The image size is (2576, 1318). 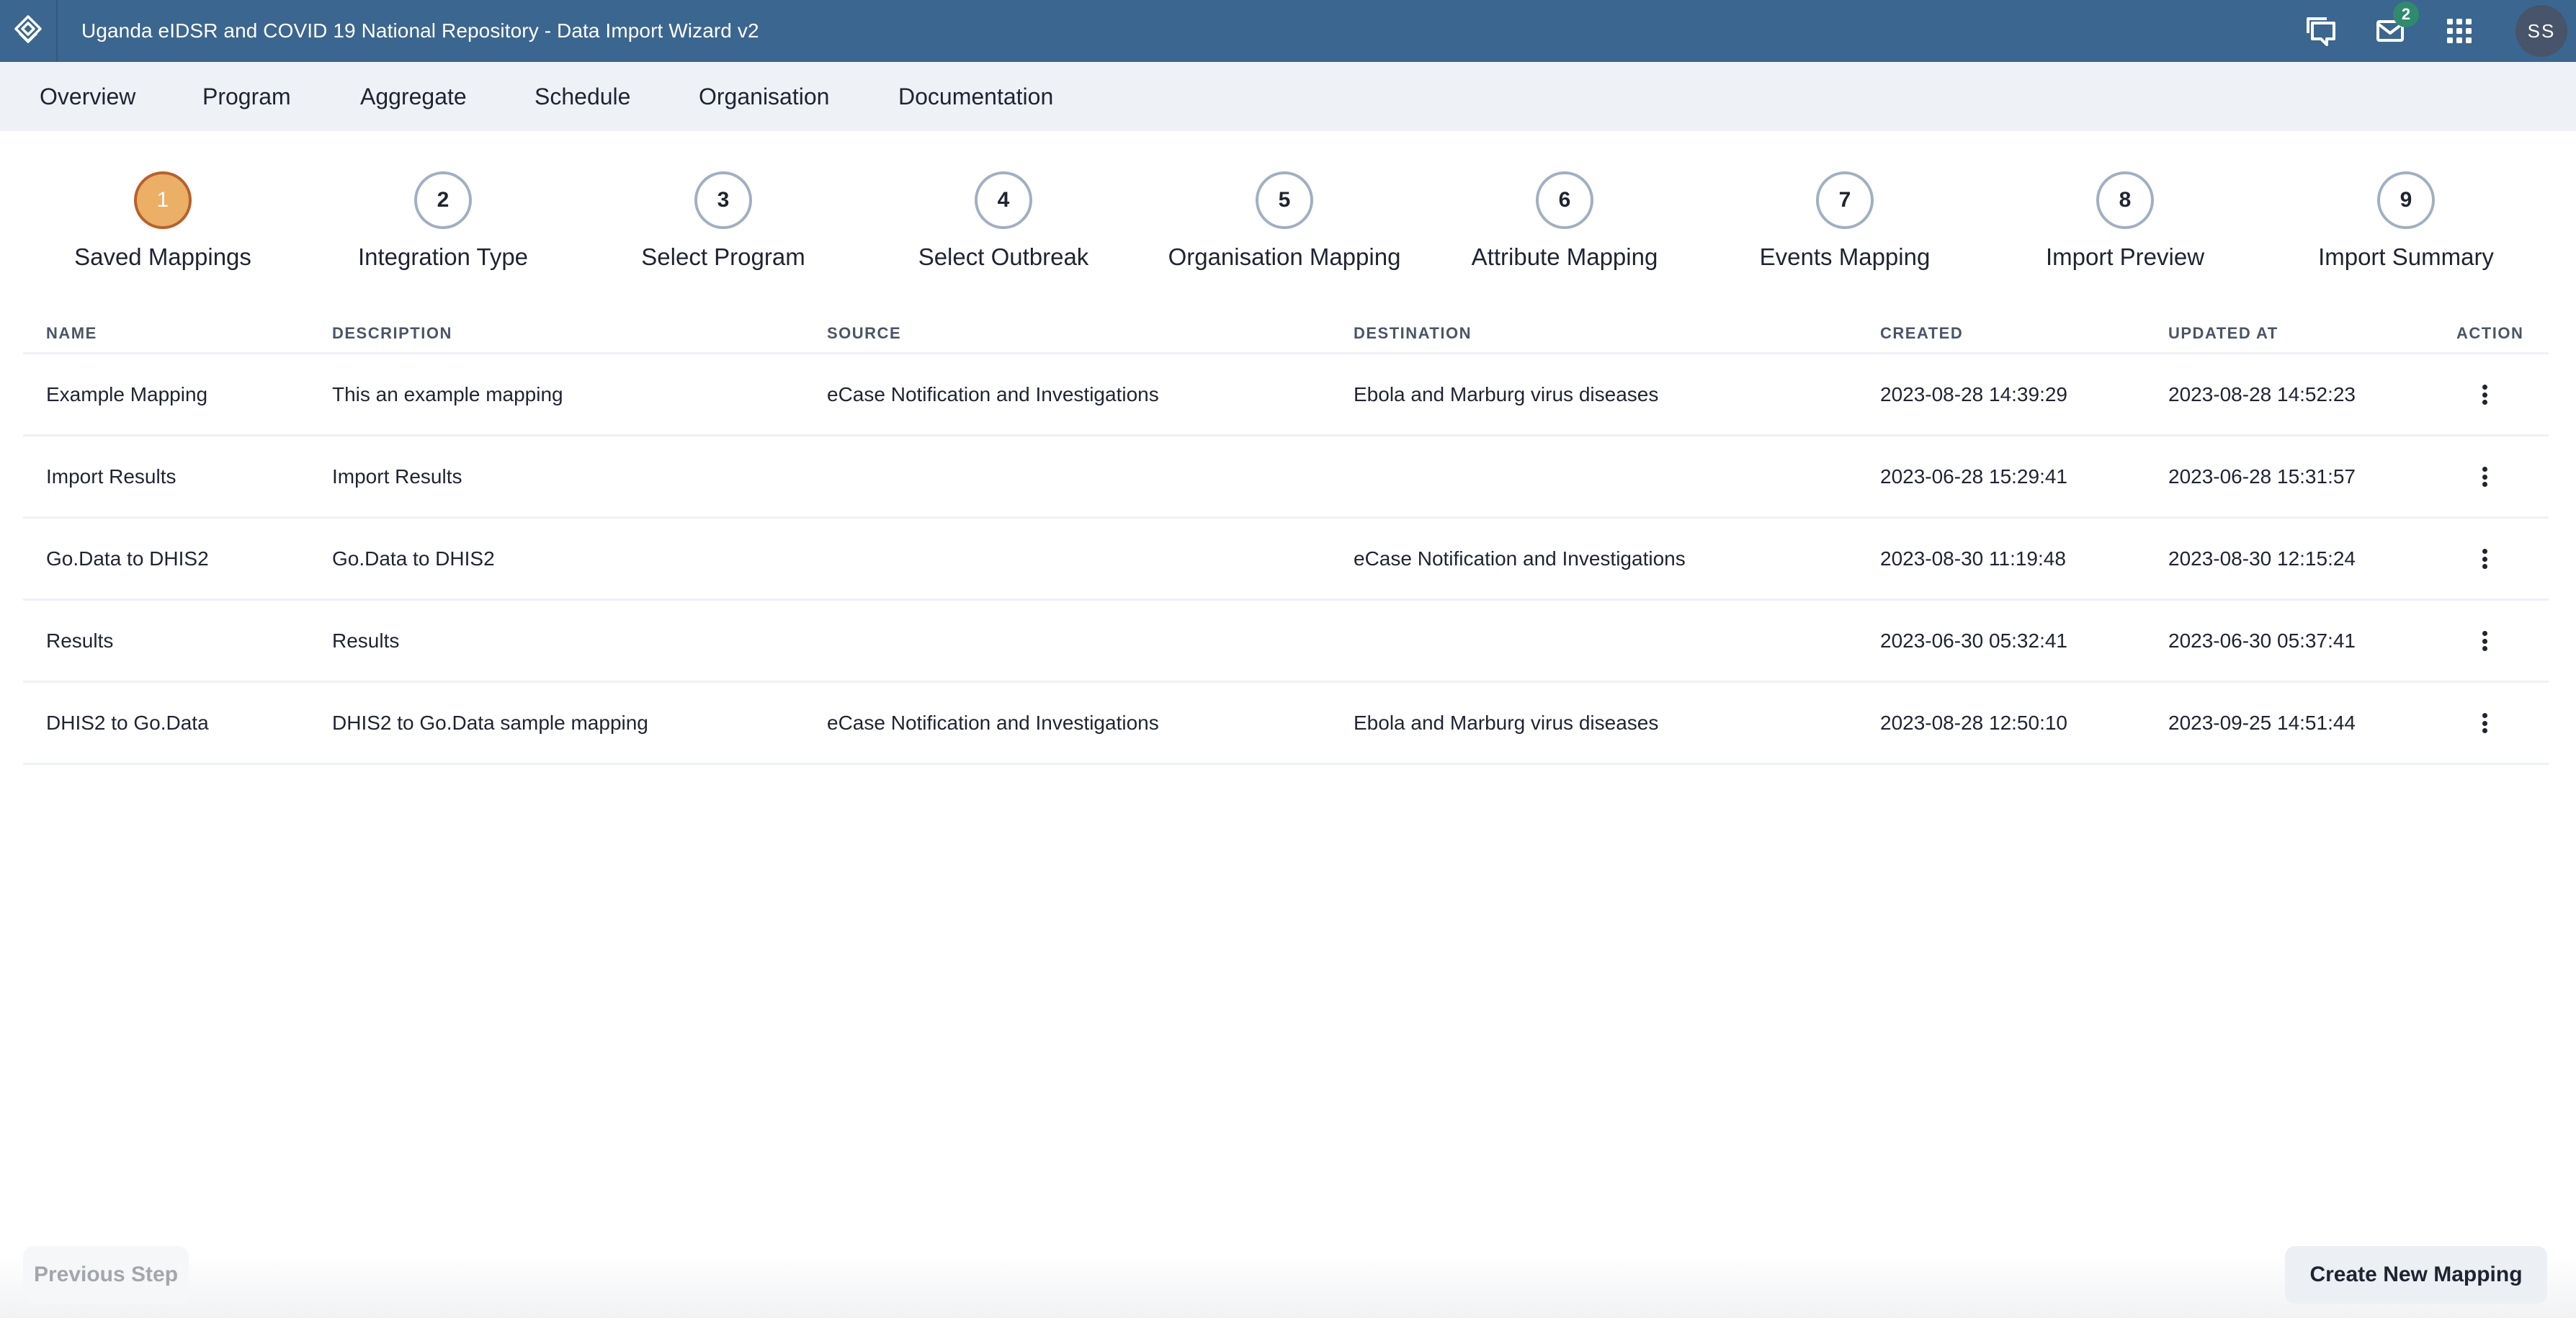 What do you see at coordinates (1922, 333) in the screenshot?
I see `column-header-created: CREATED` at bounding box center [1922, 333].